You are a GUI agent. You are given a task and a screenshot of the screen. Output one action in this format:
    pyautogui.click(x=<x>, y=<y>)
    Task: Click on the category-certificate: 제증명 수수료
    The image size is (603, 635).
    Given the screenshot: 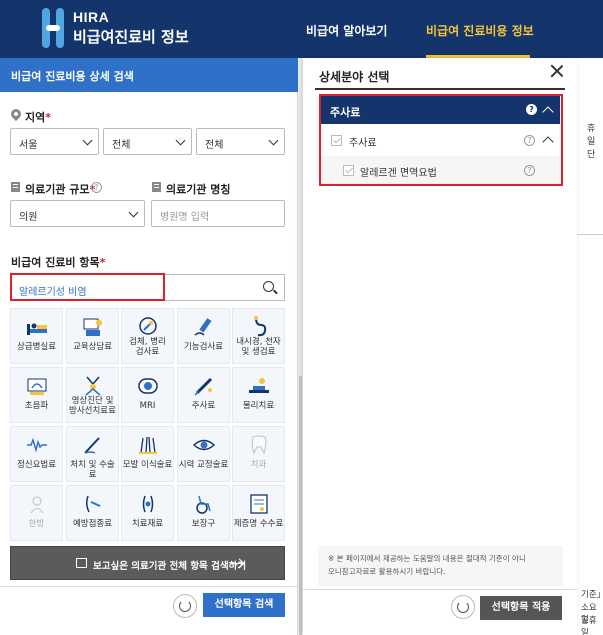 What is the action you would take?
    pyautogui.click(x=258, y=513)
    